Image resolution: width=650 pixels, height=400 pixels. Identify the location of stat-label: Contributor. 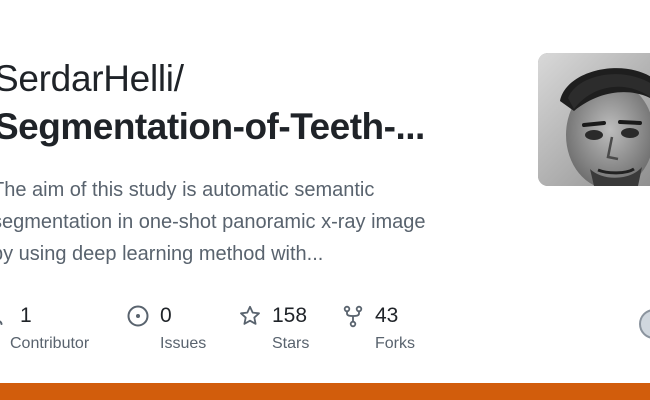
(50, 343).